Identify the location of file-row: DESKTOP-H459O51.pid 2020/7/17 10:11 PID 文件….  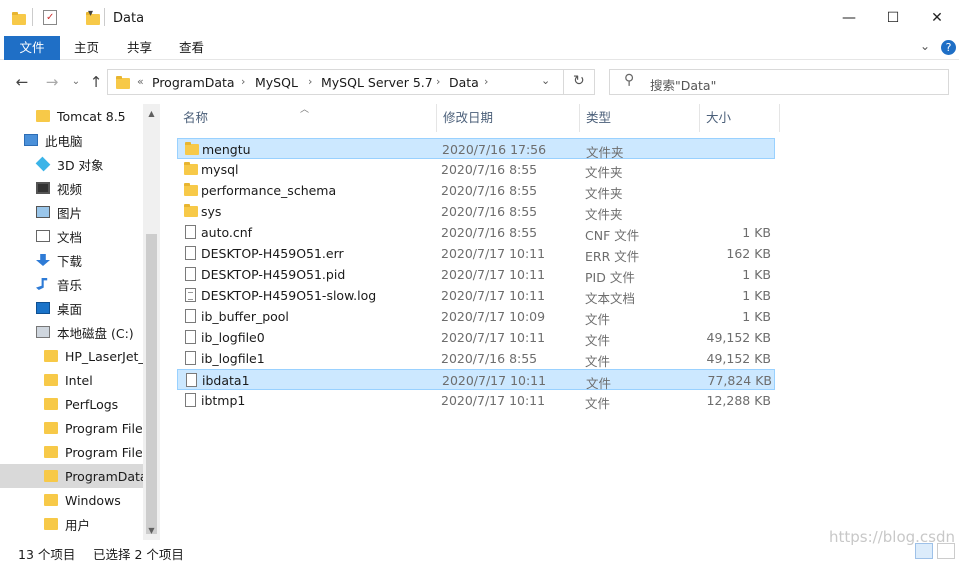
(476, 274).